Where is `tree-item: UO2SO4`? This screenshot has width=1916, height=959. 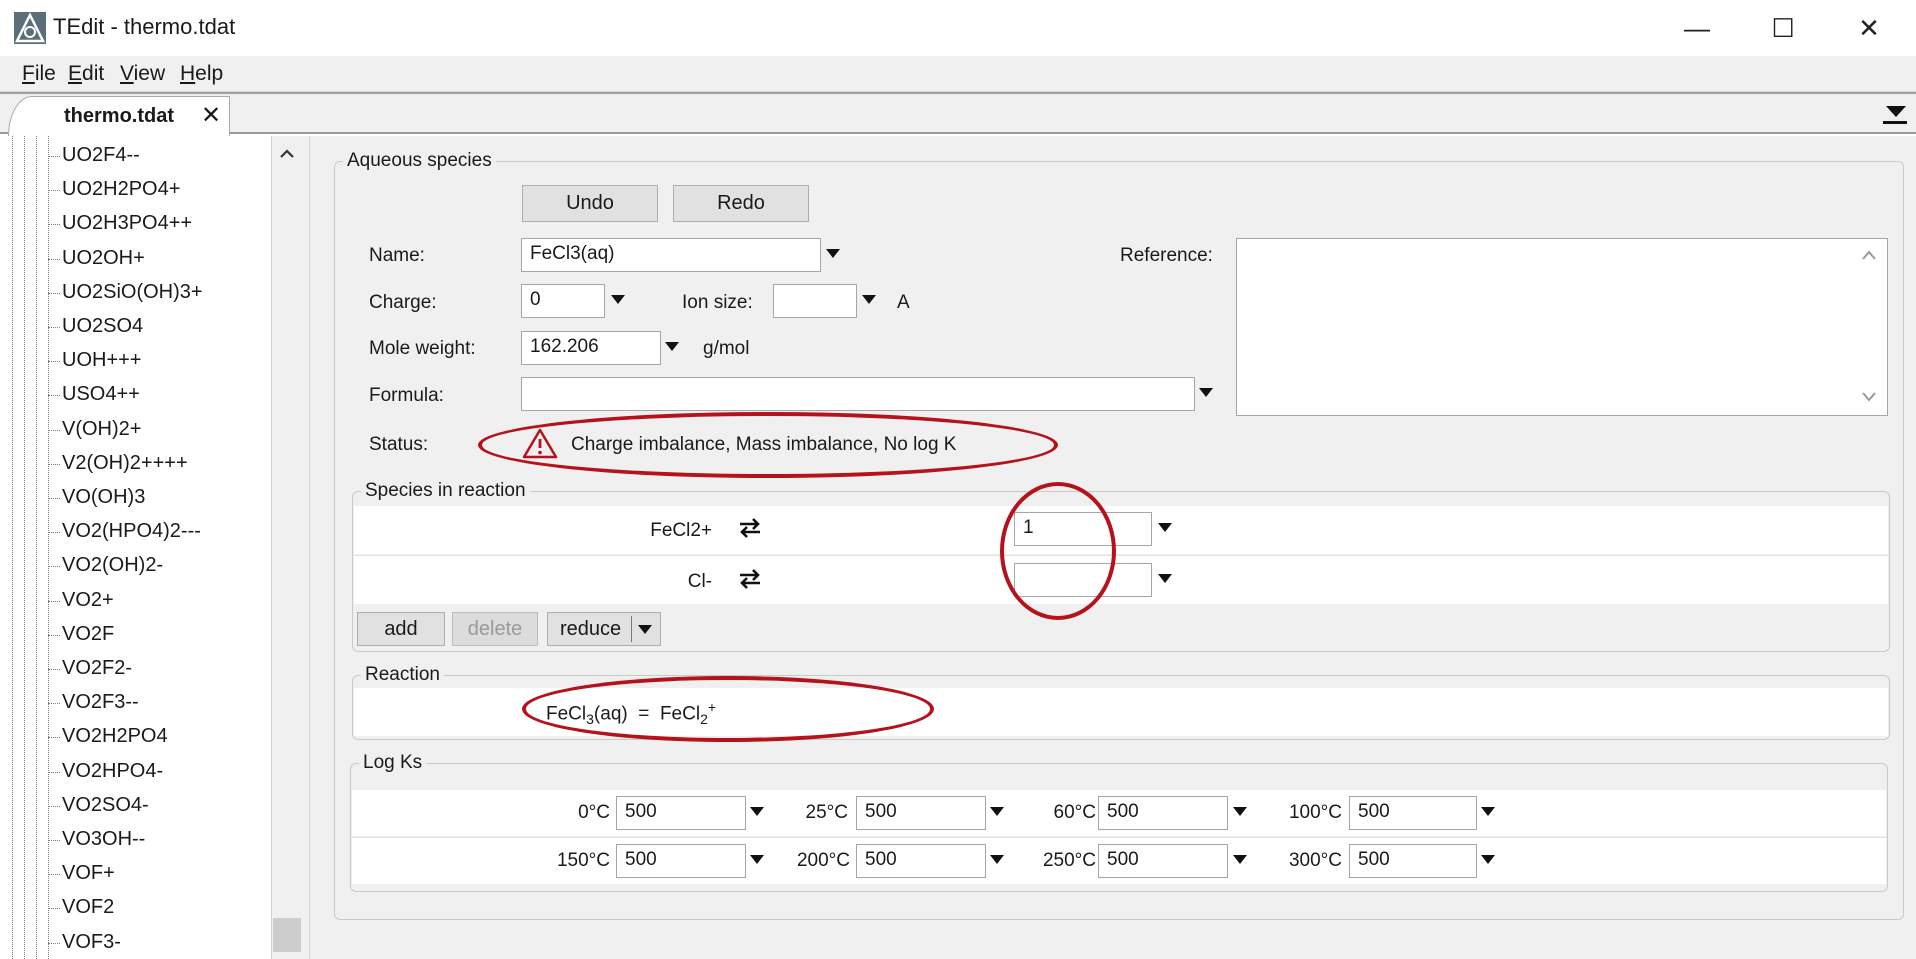
tree-item: UO2SO4 is located at coordinates (95, 326).